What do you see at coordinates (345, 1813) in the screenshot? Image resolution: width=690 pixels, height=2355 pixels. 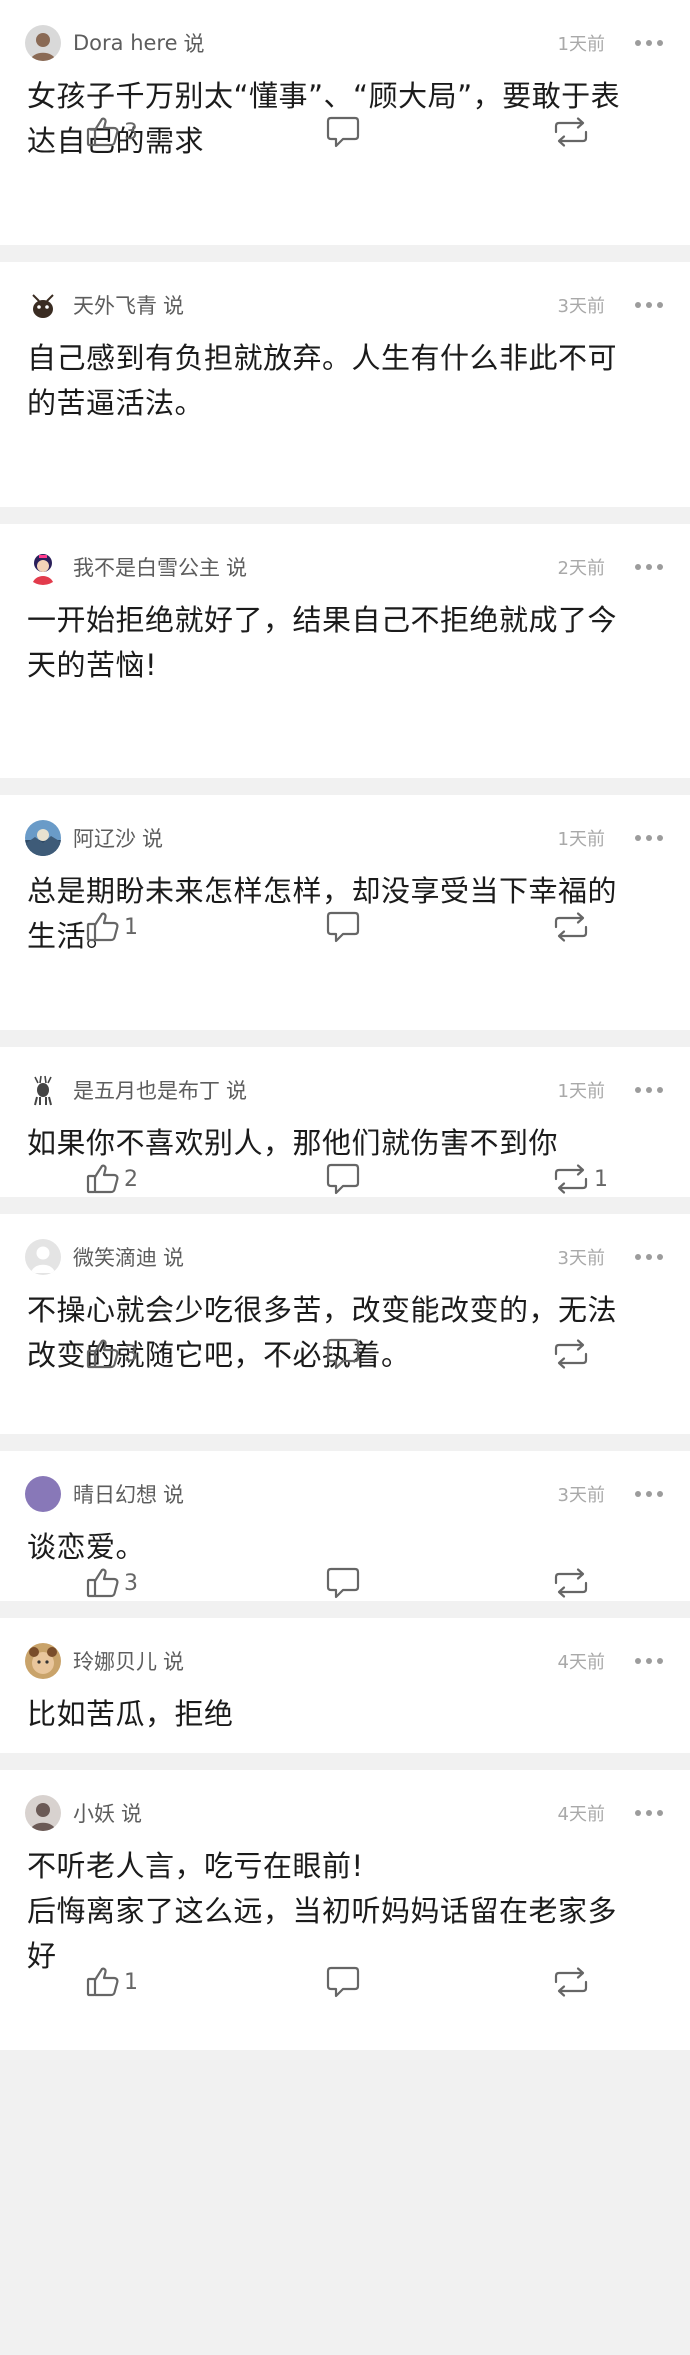 I see `comment-header: 小妖 说 4天前` at bounding box center [345, 1813].